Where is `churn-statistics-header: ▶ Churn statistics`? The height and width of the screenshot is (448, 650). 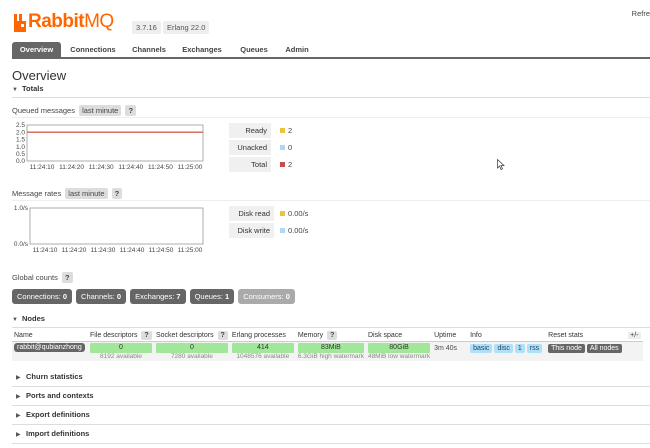 churn-statistics-header: ▶ Churn statistics is located at coordinates (331, 379).